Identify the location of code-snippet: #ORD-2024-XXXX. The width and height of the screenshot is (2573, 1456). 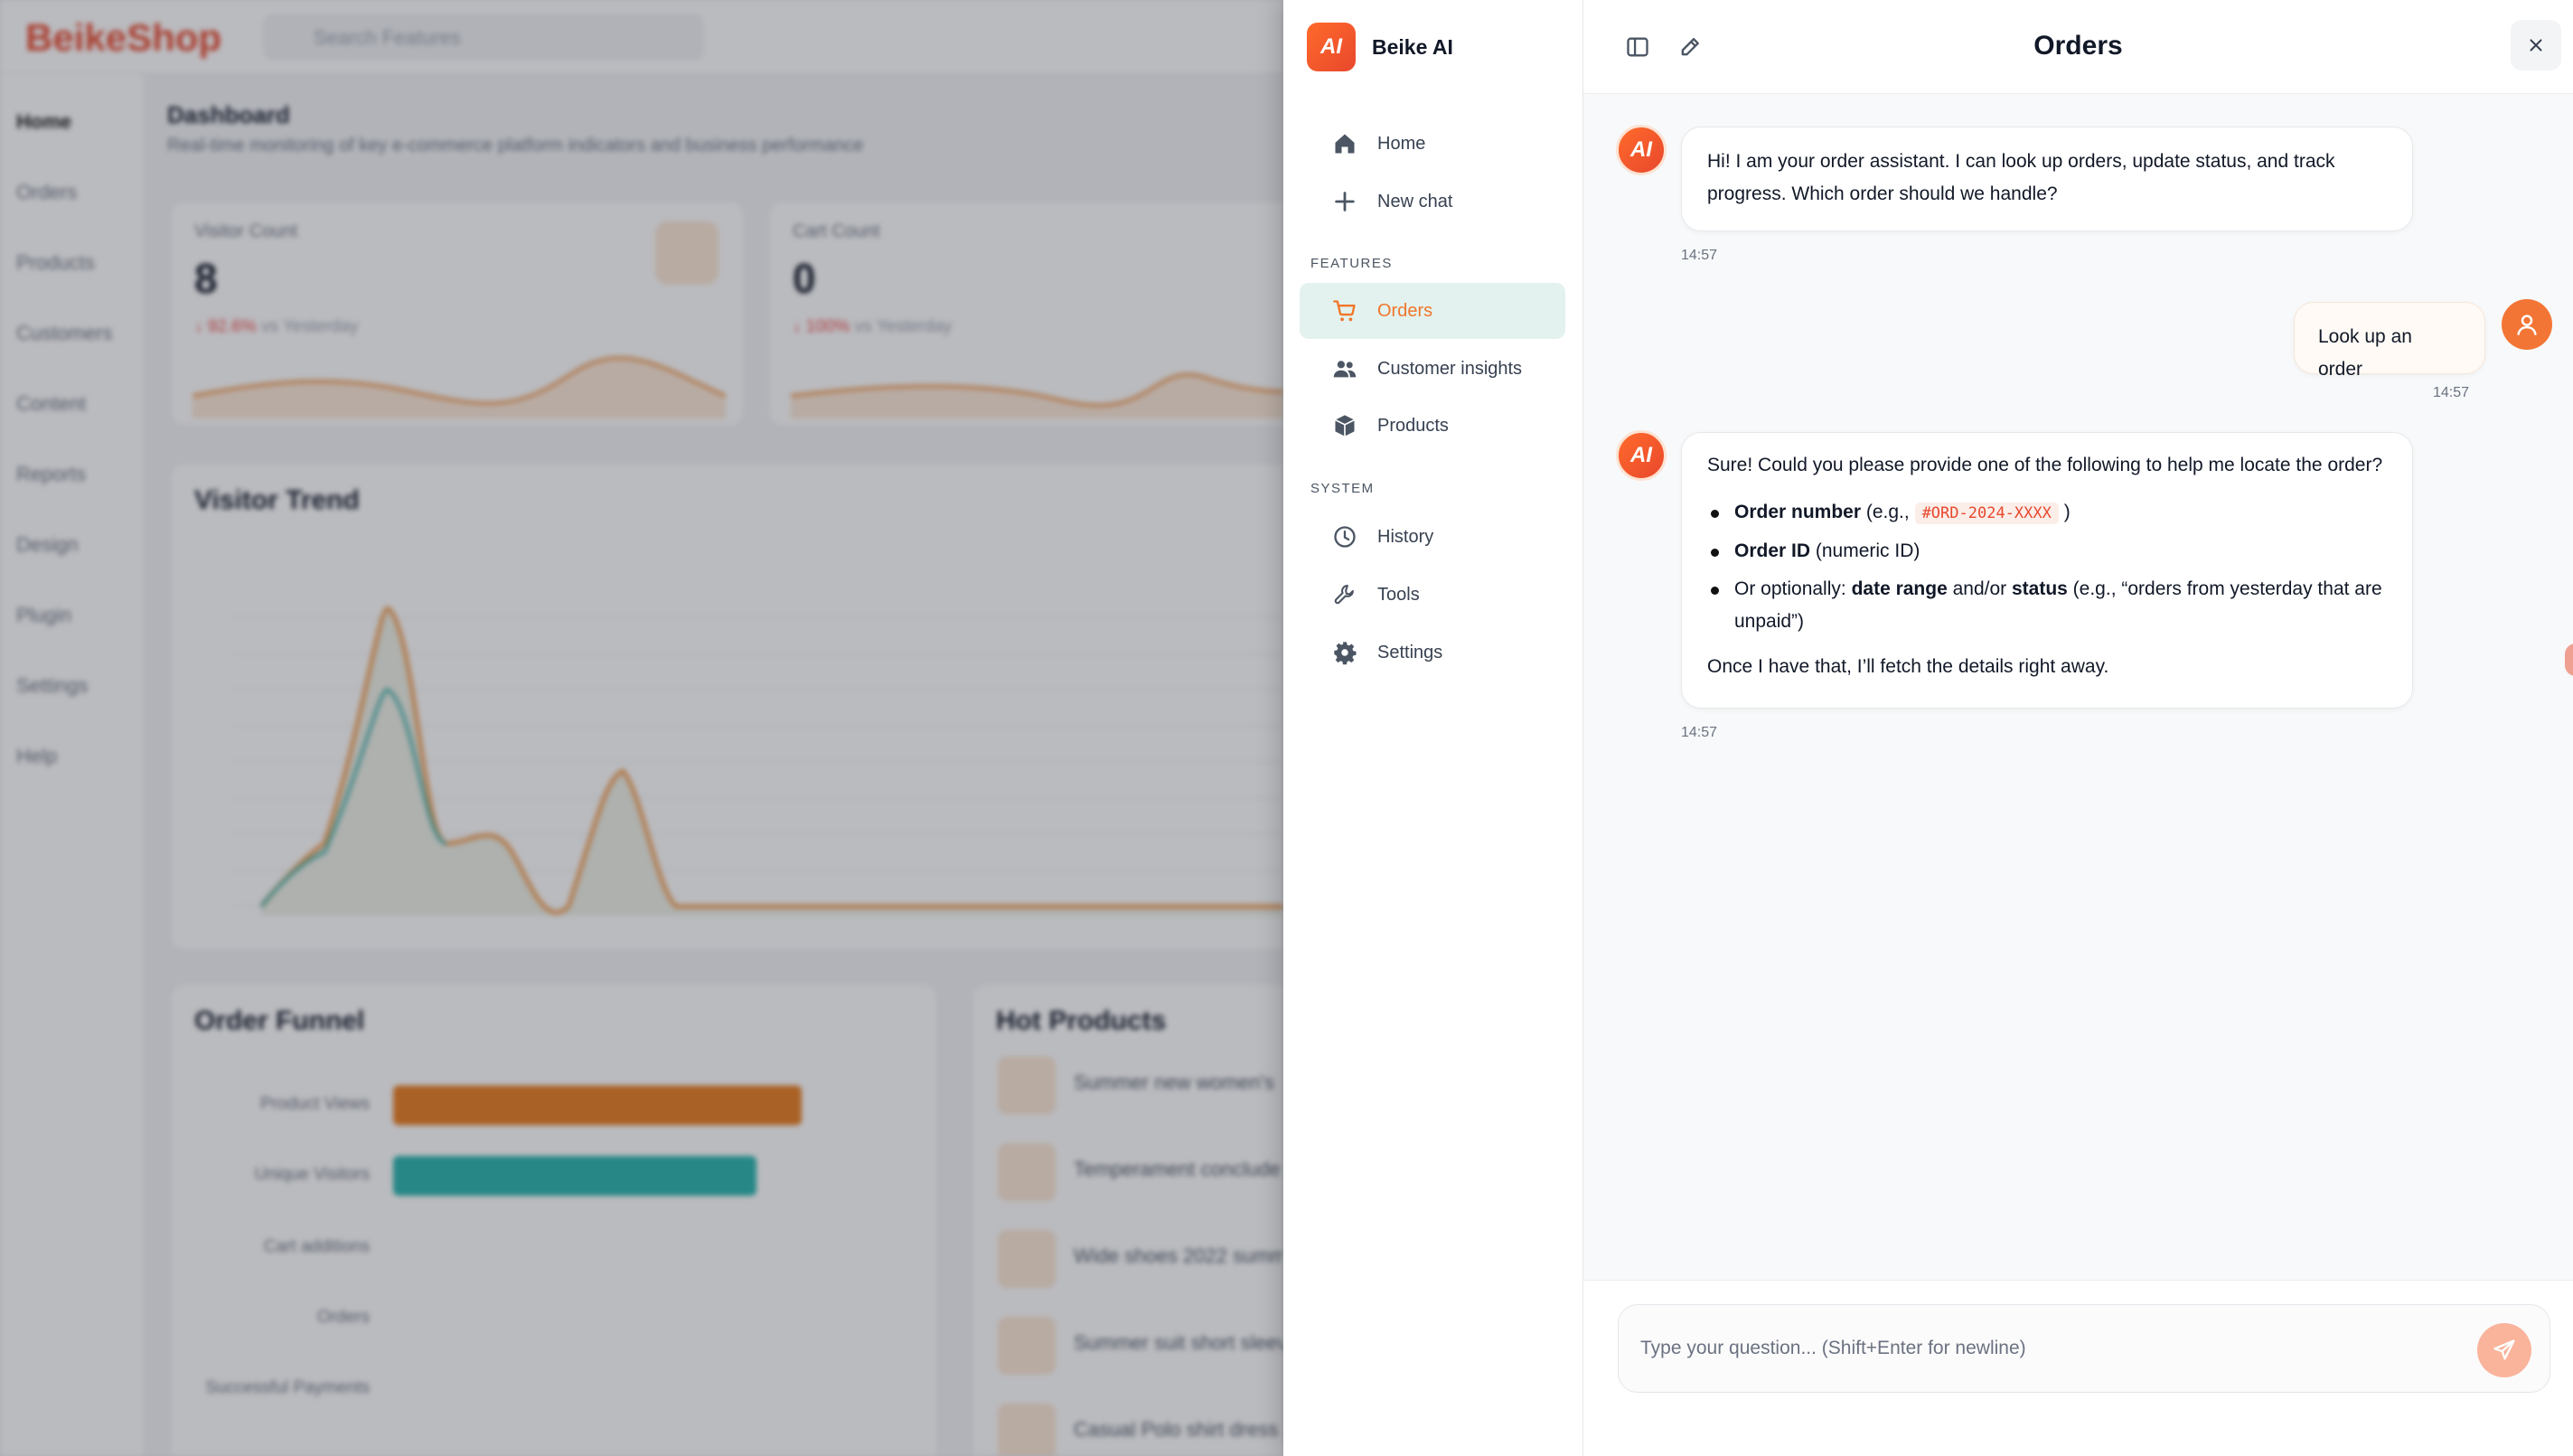
(1986, 513).